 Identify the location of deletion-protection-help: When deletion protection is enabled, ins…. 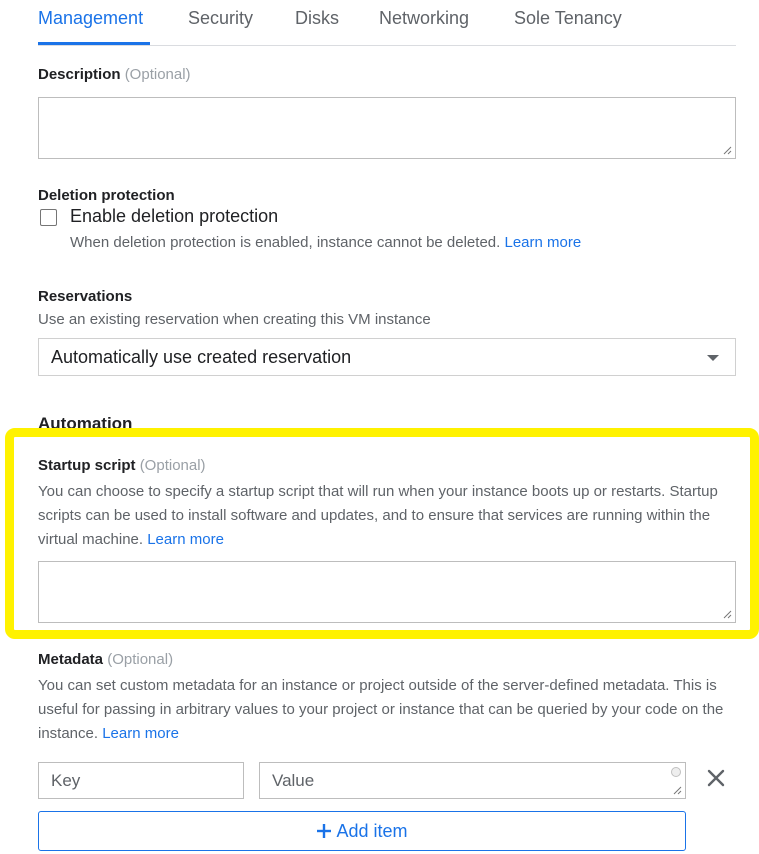
(325, 243).